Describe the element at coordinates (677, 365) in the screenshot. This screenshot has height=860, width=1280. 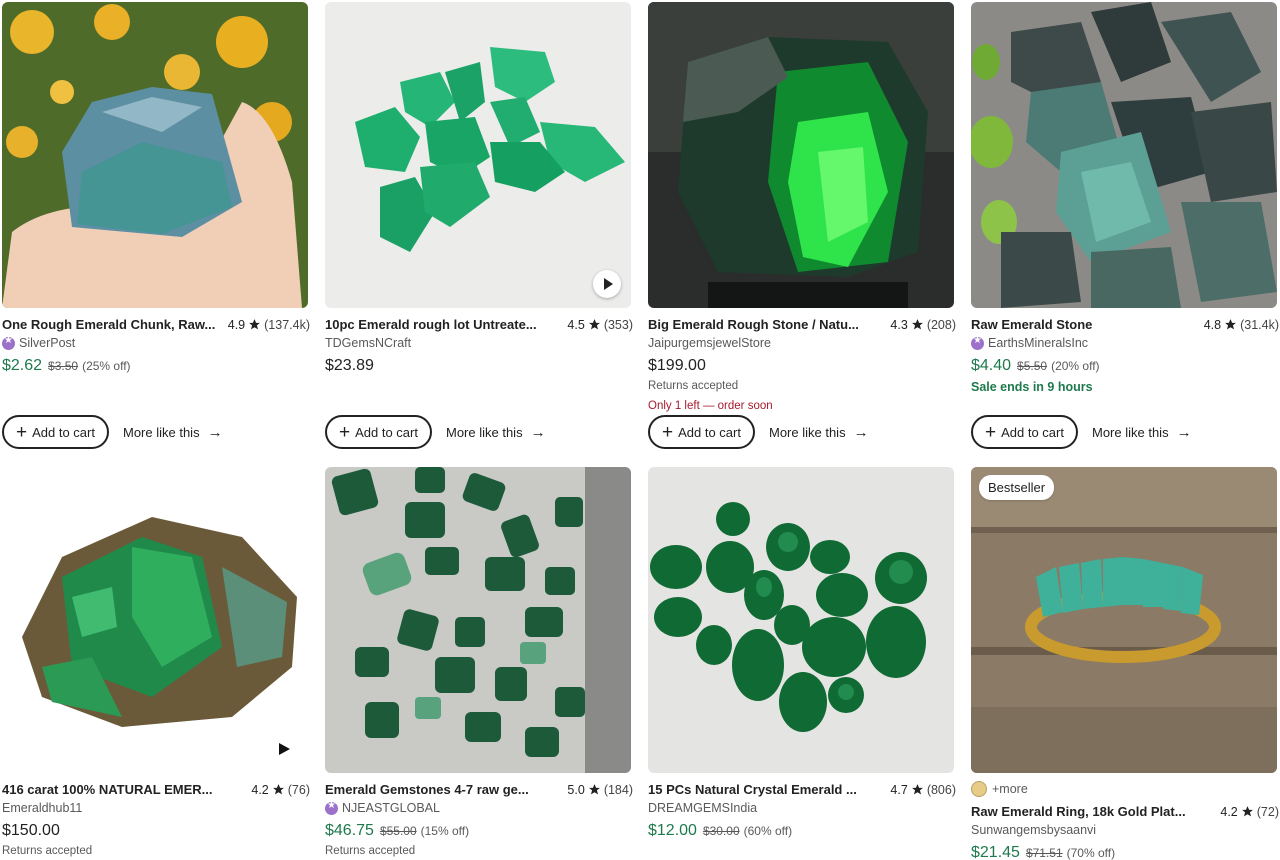
I see `price: $199.00` at that location.